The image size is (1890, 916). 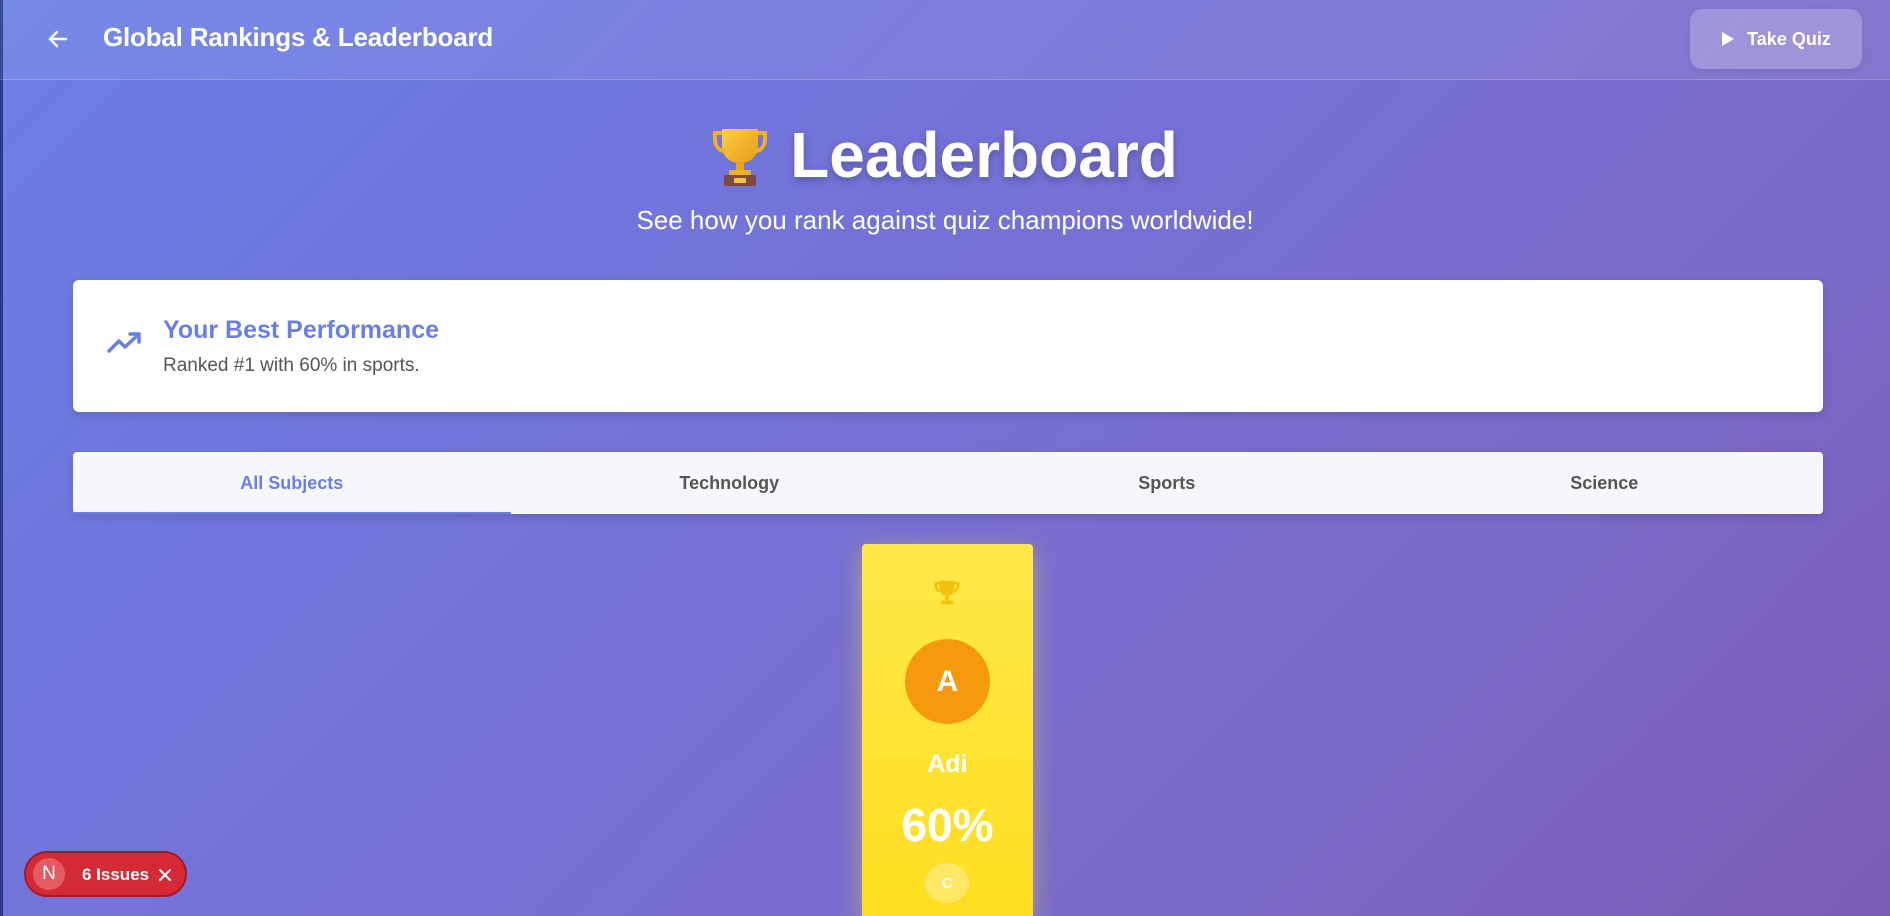 I want to click on take-quiz-button: Take Quiz, so click(x=1776, y=39).